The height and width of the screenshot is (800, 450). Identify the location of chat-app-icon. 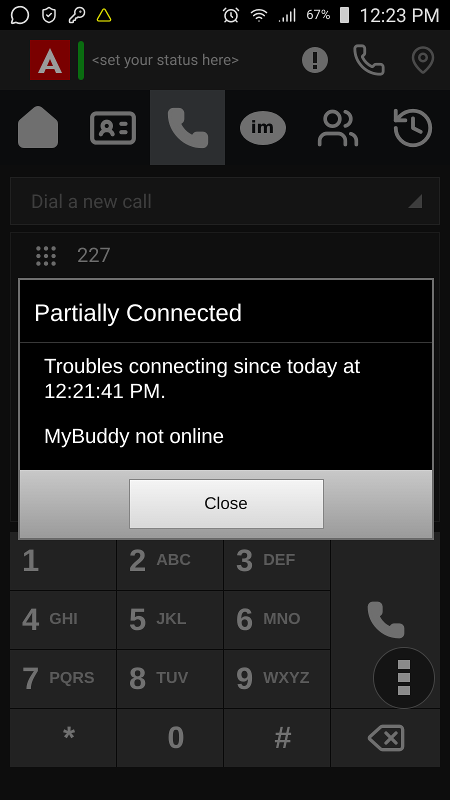
(20, 15).